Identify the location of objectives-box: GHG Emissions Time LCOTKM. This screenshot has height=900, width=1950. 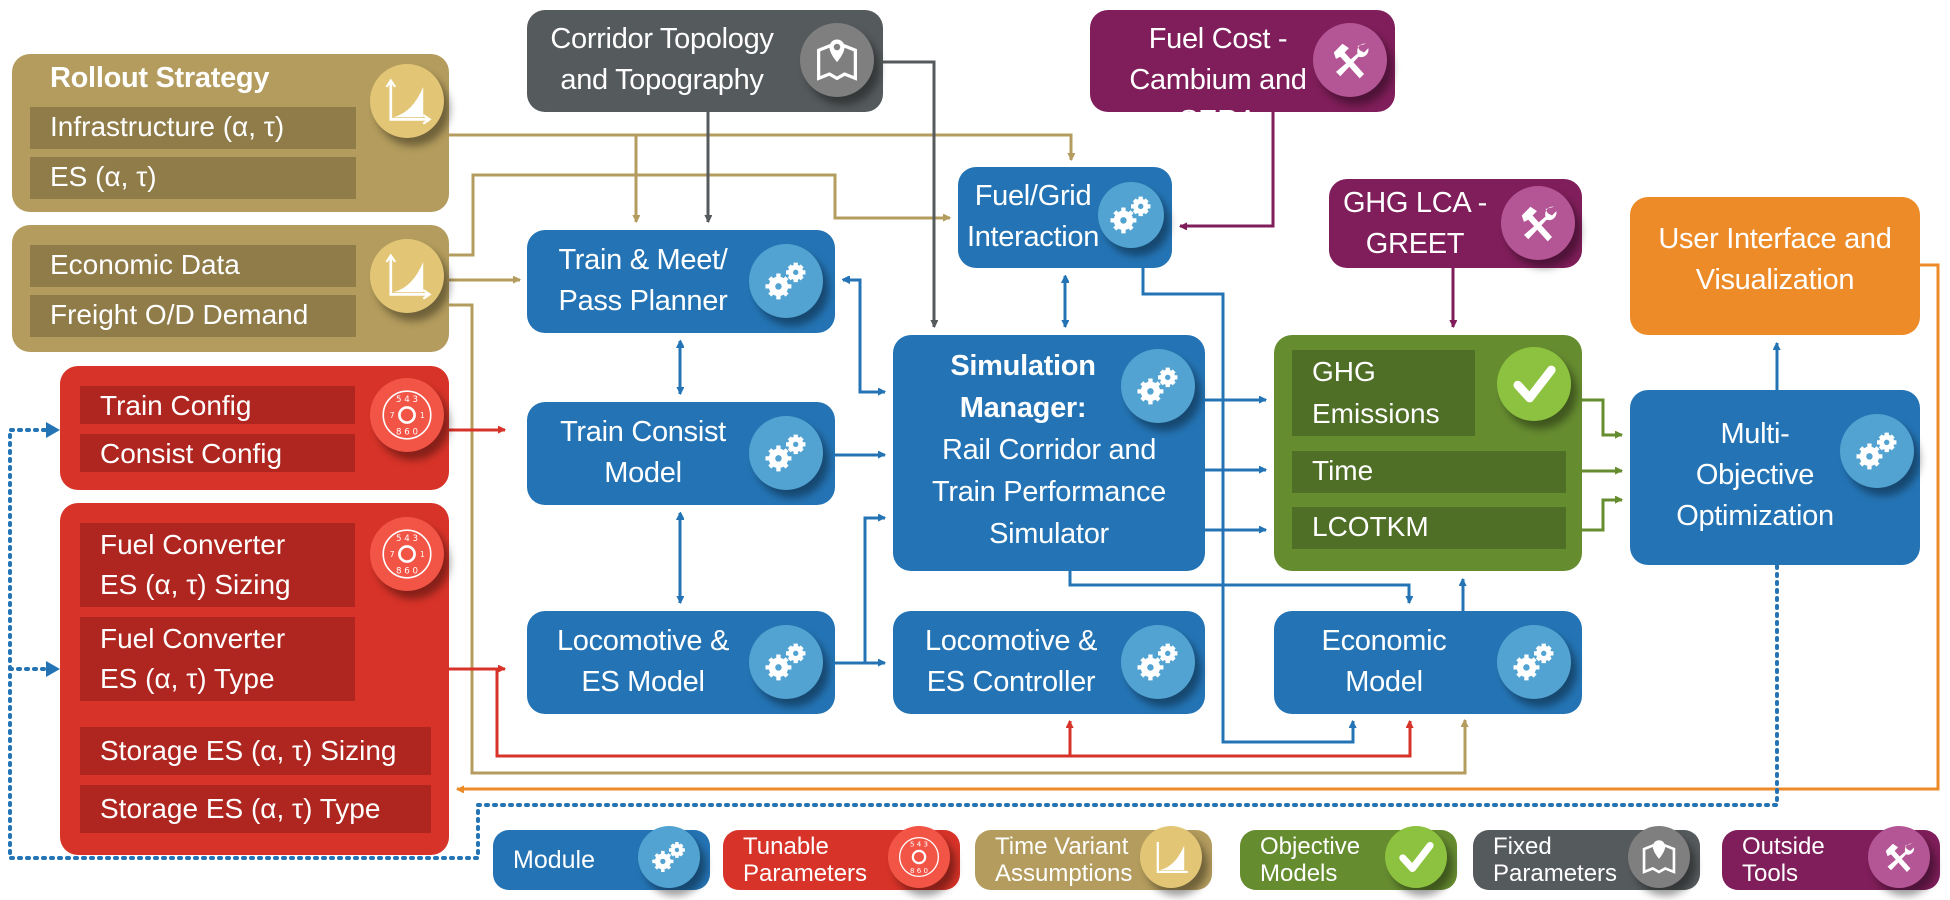
(1428, 453).